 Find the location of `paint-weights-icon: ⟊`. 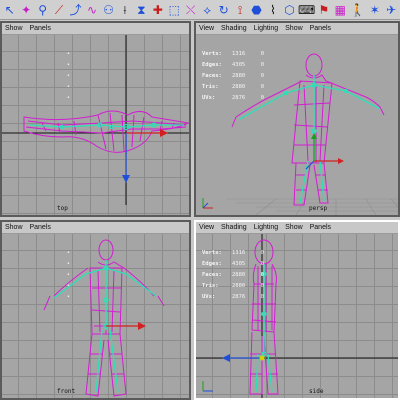

paint-weights-icon: ⟊ is located at coordinates (124, 9).